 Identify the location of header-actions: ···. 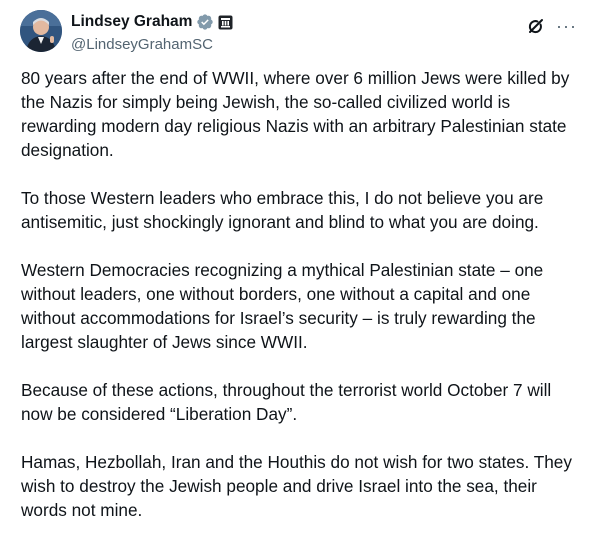
(551, 26).